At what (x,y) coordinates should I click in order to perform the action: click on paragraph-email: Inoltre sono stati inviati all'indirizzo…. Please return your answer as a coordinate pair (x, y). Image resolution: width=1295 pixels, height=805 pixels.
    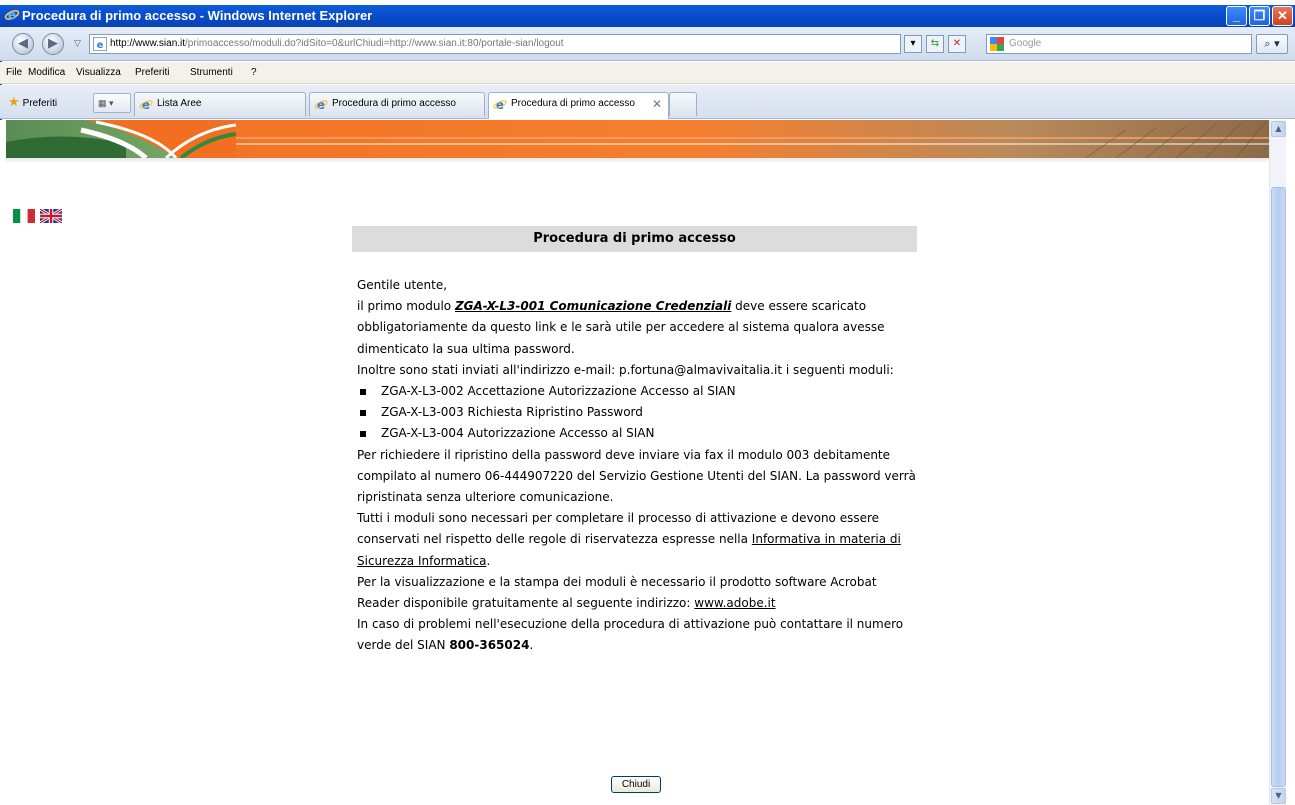
    Looking at the image, I should click on (625, 369).